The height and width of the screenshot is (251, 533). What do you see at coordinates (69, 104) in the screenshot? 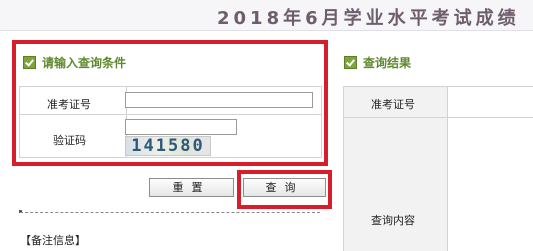
I see `exam-id-label: 准考证号` at bounding box center [69, 104].